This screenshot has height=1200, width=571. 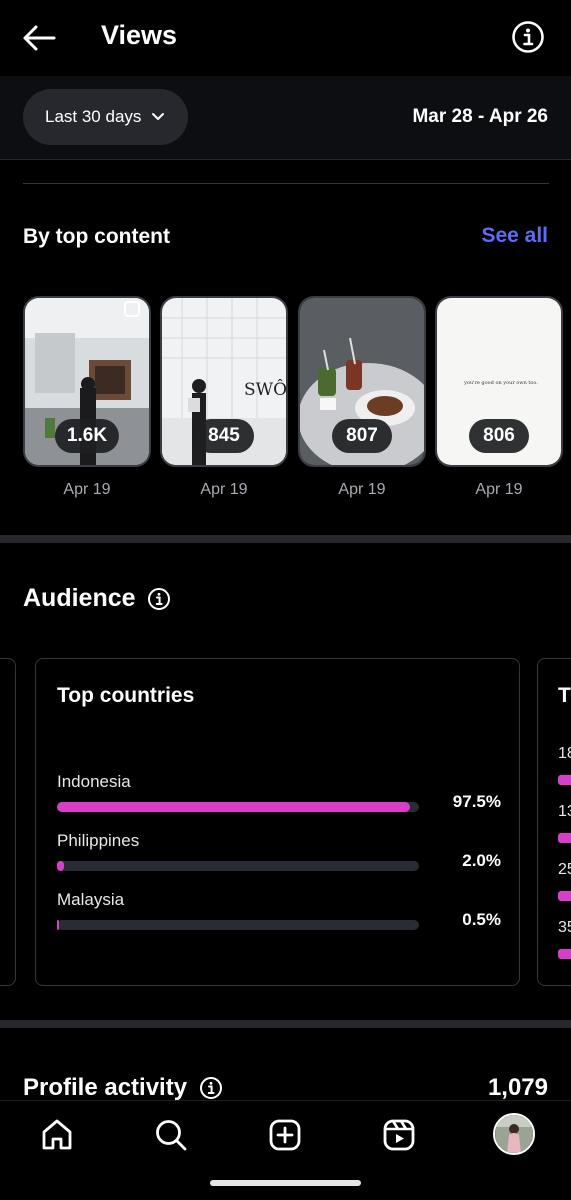 I want to click on next-card-row-label: 35, so click(x=564, y=927).